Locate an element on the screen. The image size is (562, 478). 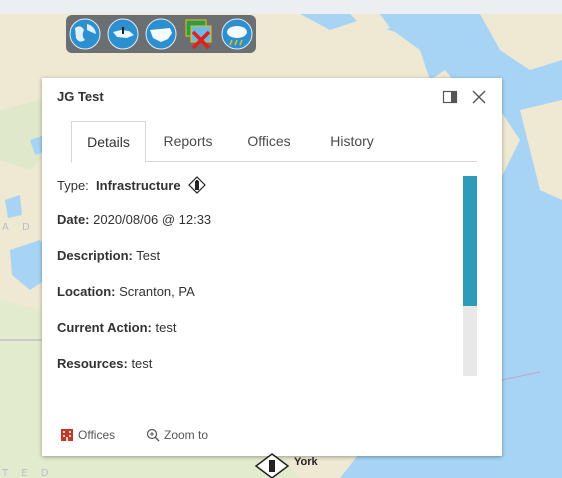
weather-button is located at coordinates (237, 34).